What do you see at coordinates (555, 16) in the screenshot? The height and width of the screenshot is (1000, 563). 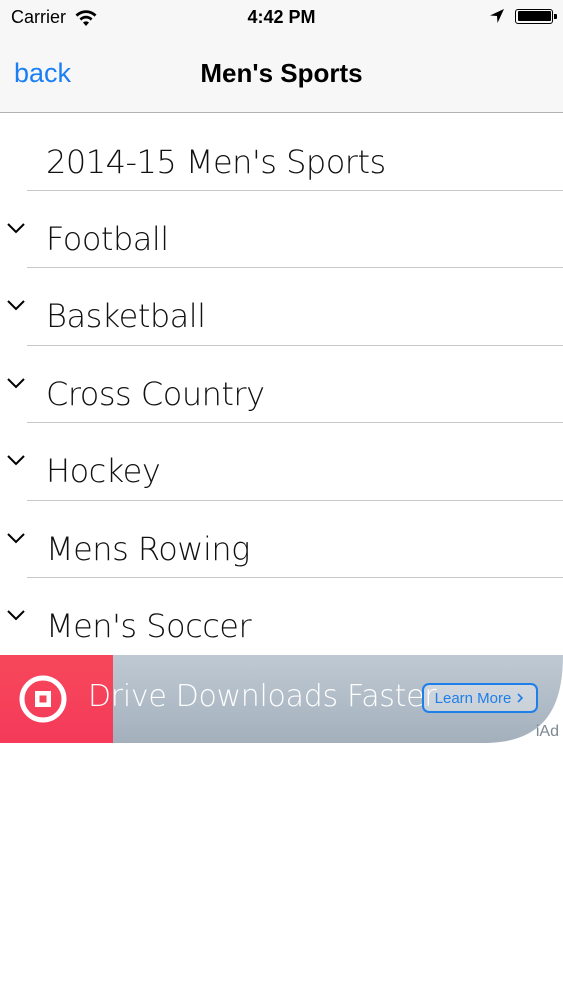 I see `battery-cap` at bounding box center [555, 16].